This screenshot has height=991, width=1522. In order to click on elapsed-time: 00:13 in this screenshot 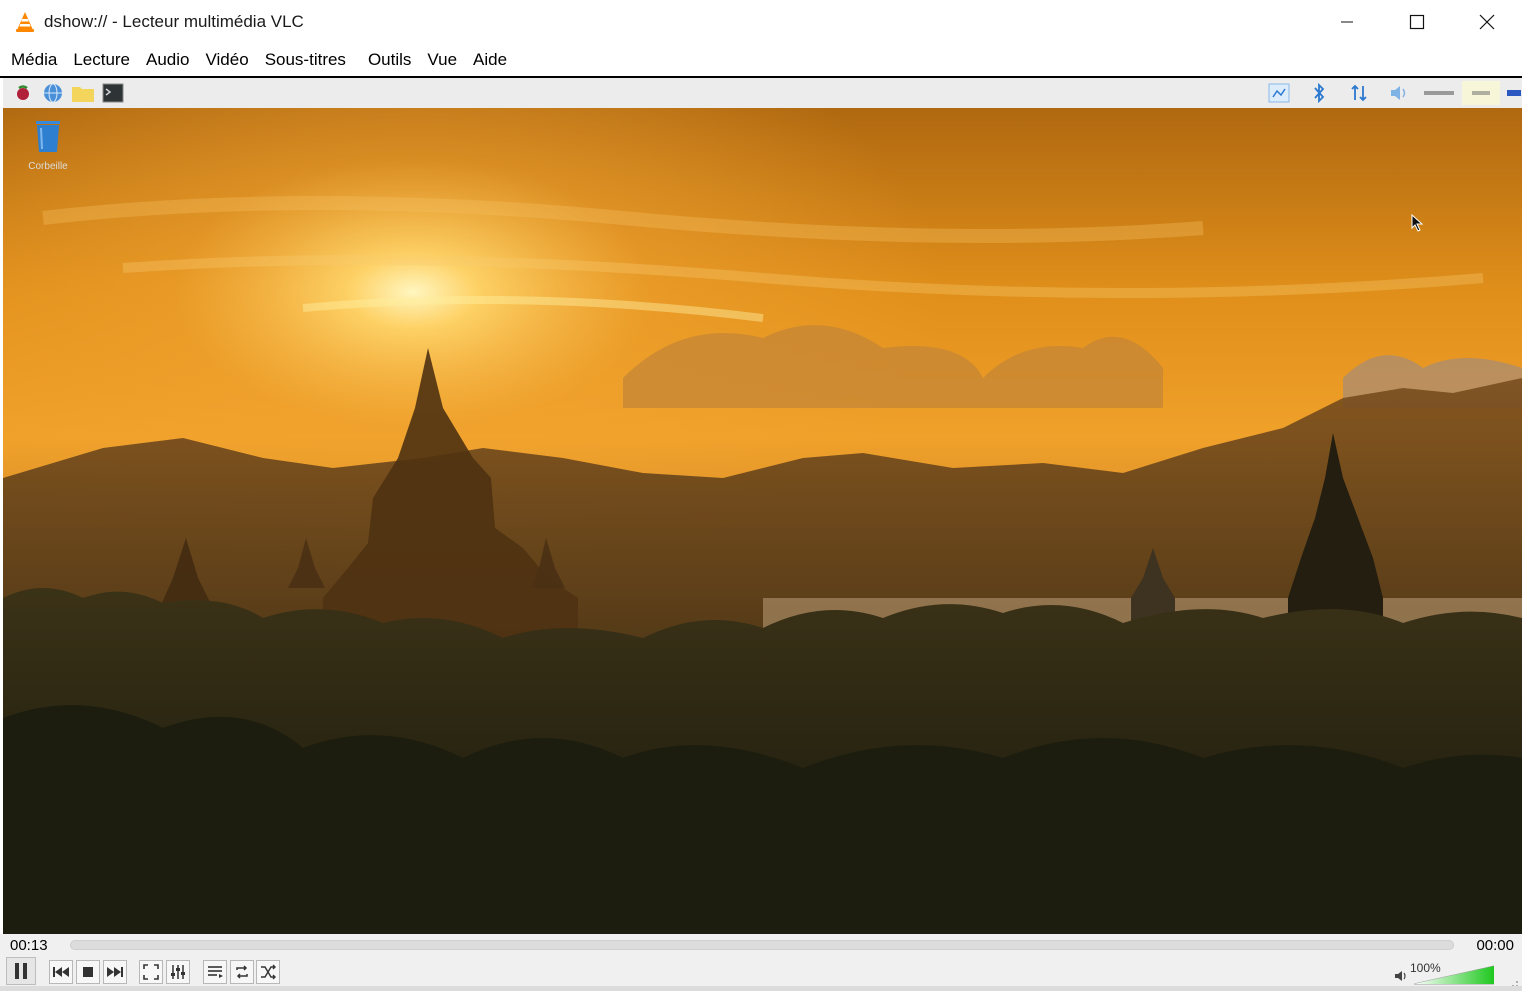, I will do `click(29, 945)`.